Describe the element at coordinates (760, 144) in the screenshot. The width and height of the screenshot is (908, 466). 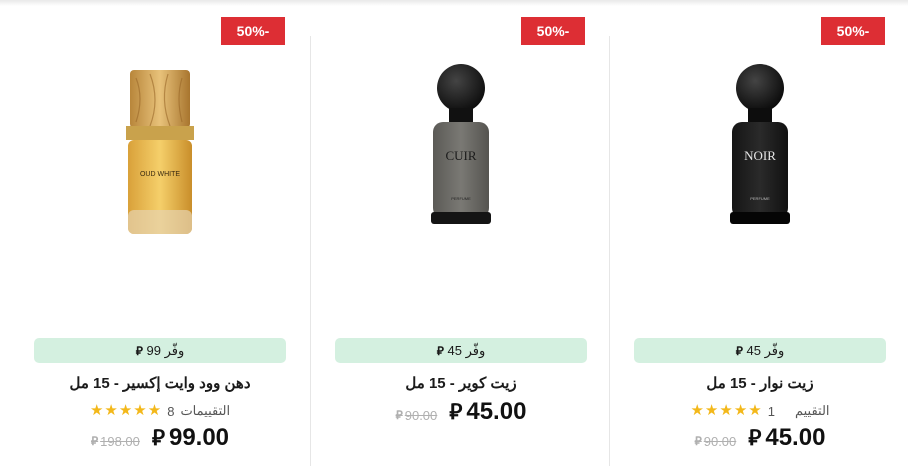
I see `noir-bottle-icon: NOIR PERFUME` at that location.